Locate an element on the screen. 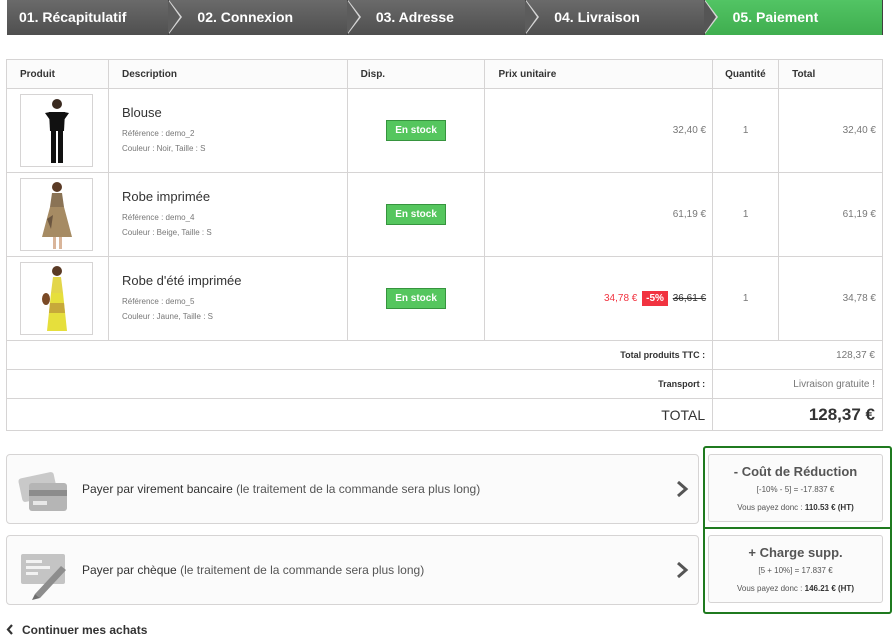 Image resolution: width=895 pixels, height=641 pixels. fee-formula: [5 + 10%] = 17.837 € is located at coordinates (795, 570).